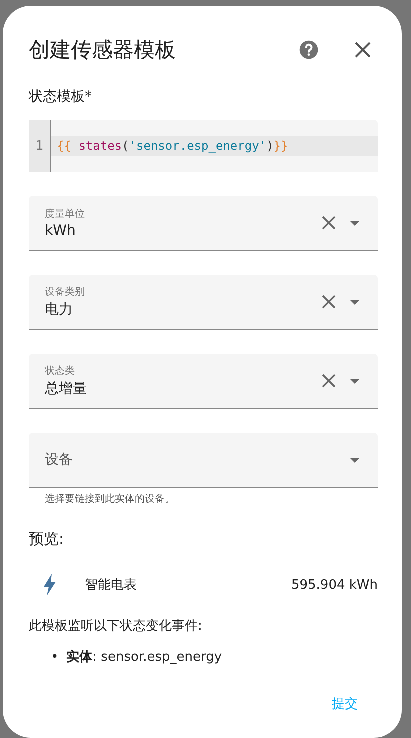  Describe the element at coordinates (203, 460) in the screenshot. I see `select-field: 设备` at that location.